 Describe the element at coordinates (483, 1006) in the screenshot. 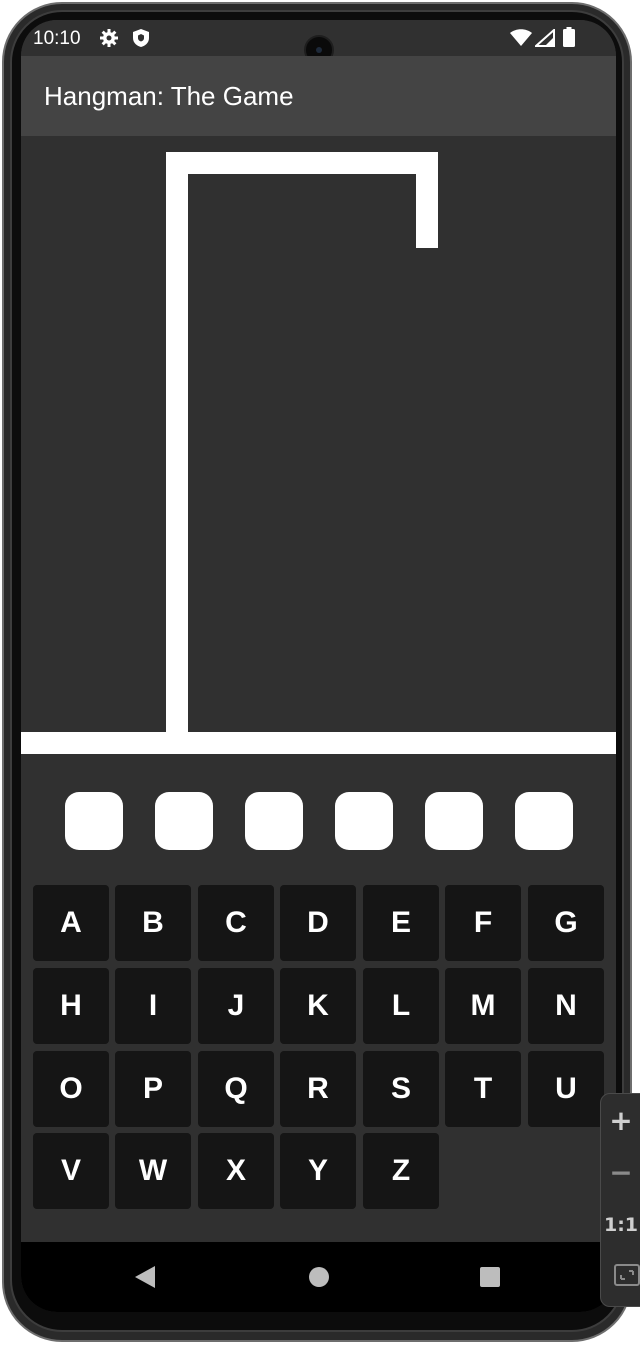

I see `key-m: M` at that location.